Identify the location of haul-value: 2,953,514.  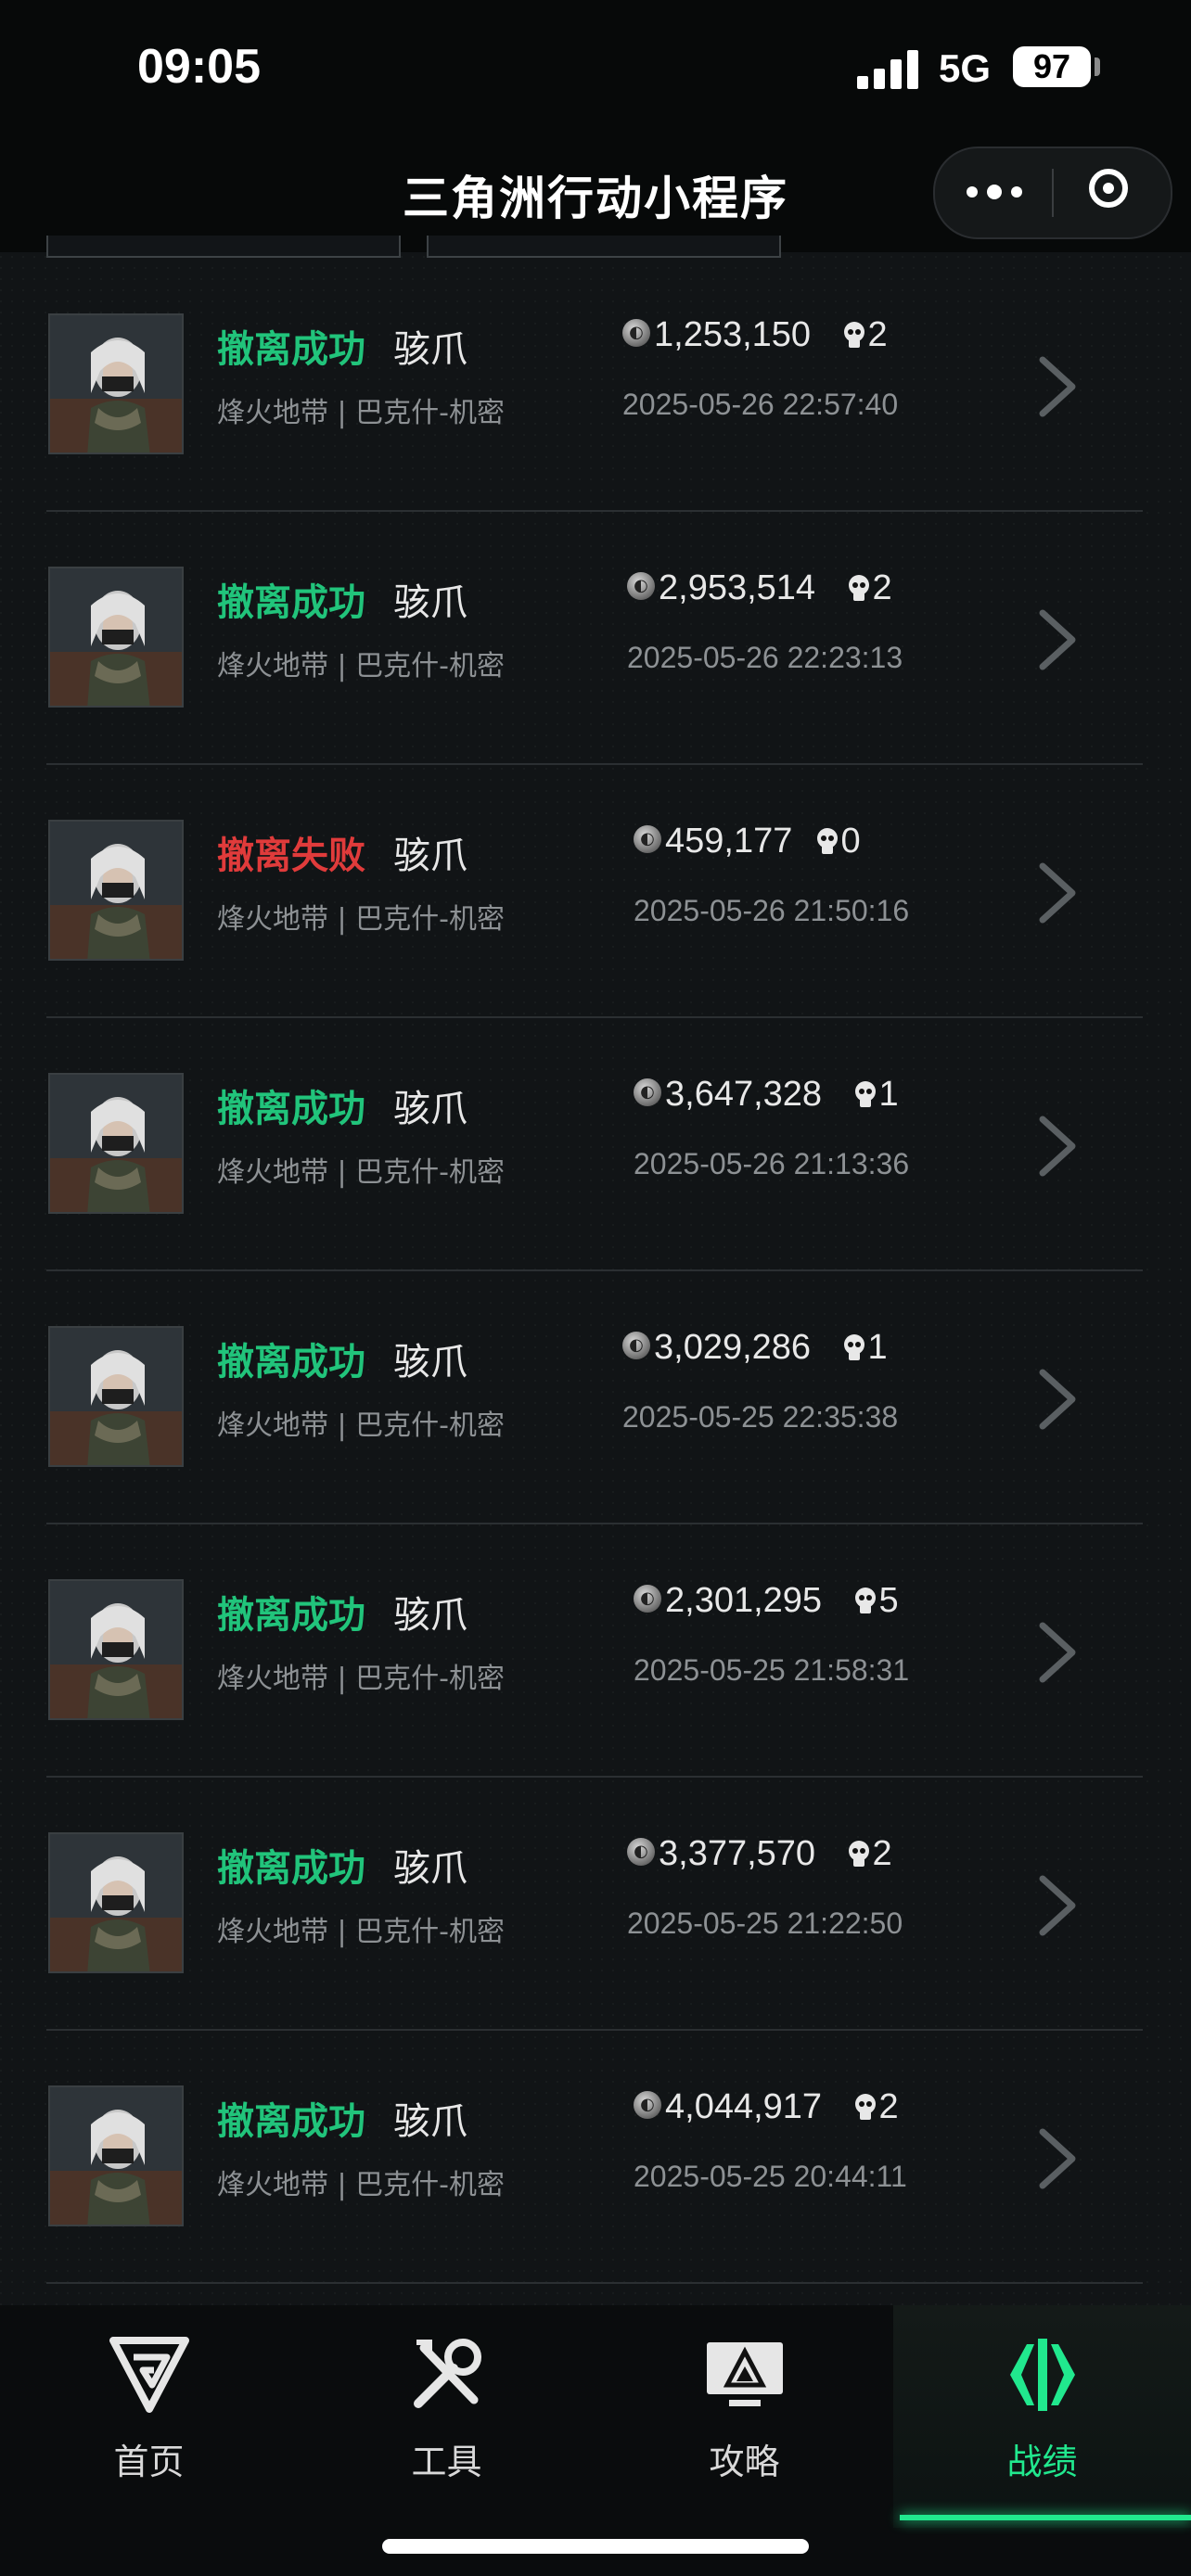
(738, 588).